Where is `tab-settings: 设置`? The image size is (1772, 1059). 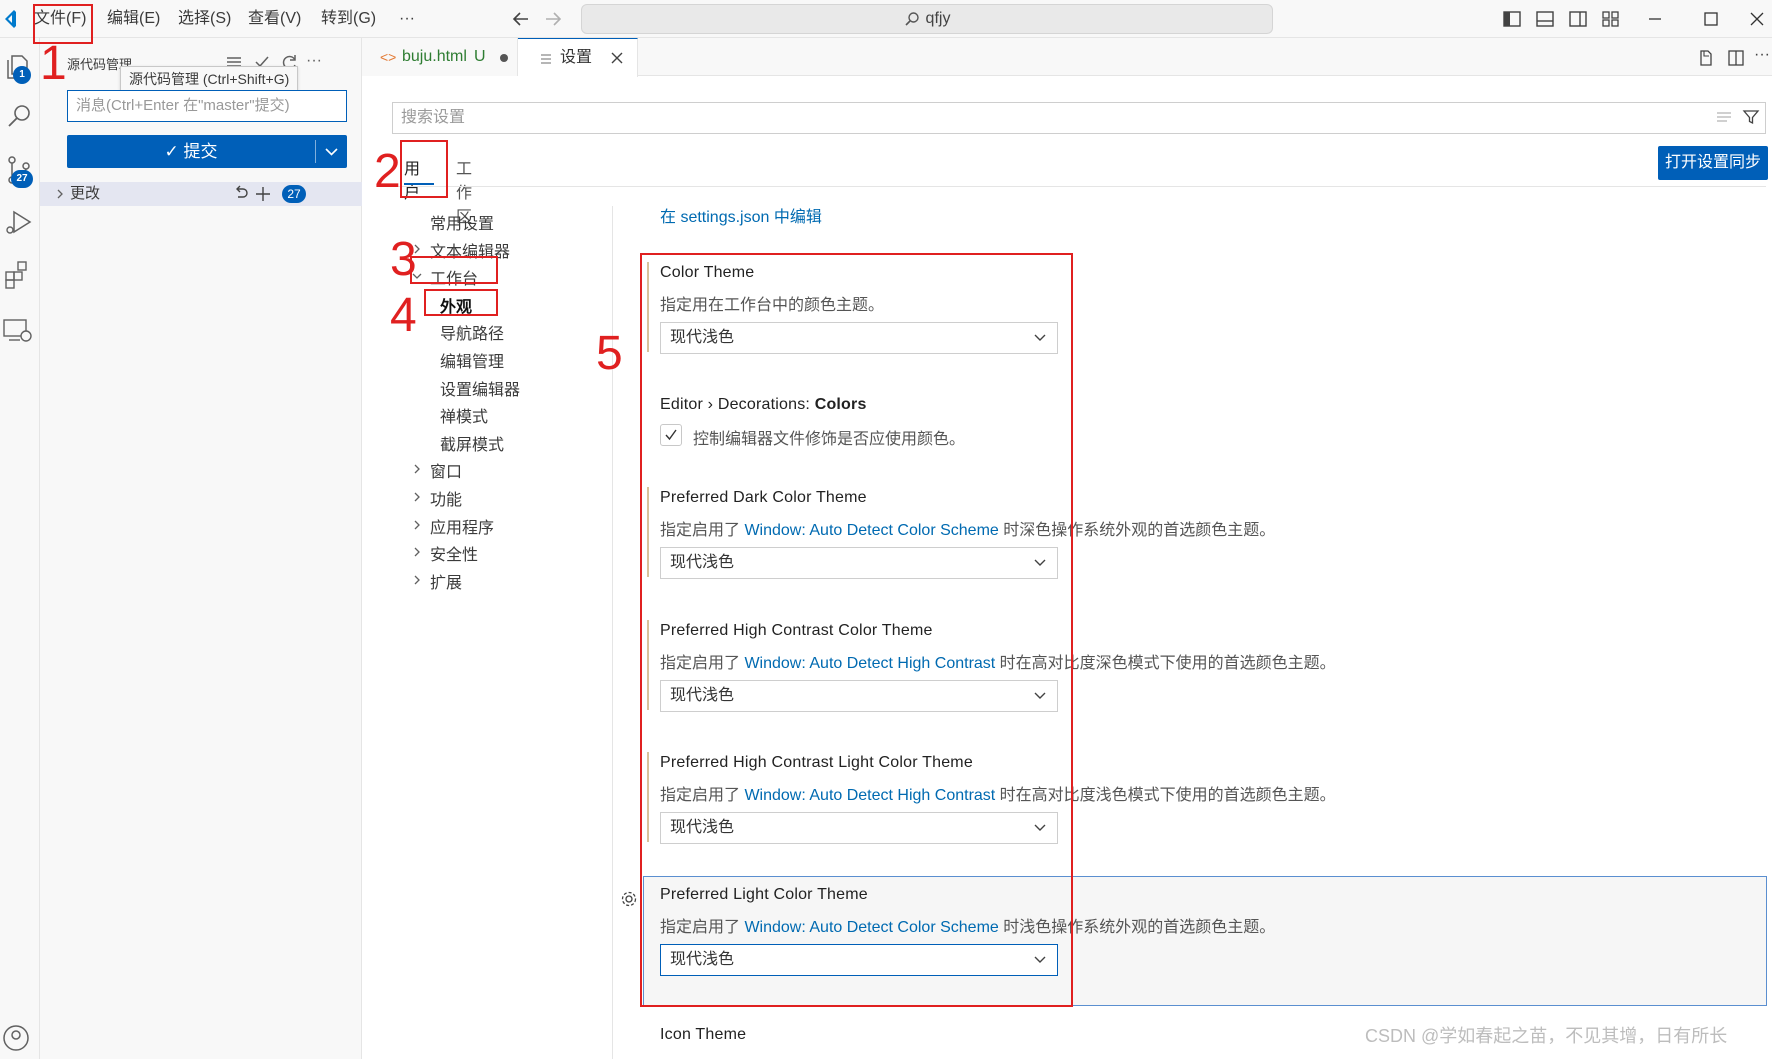
tab-settings: 设置 is located at coordinates (578, 57).